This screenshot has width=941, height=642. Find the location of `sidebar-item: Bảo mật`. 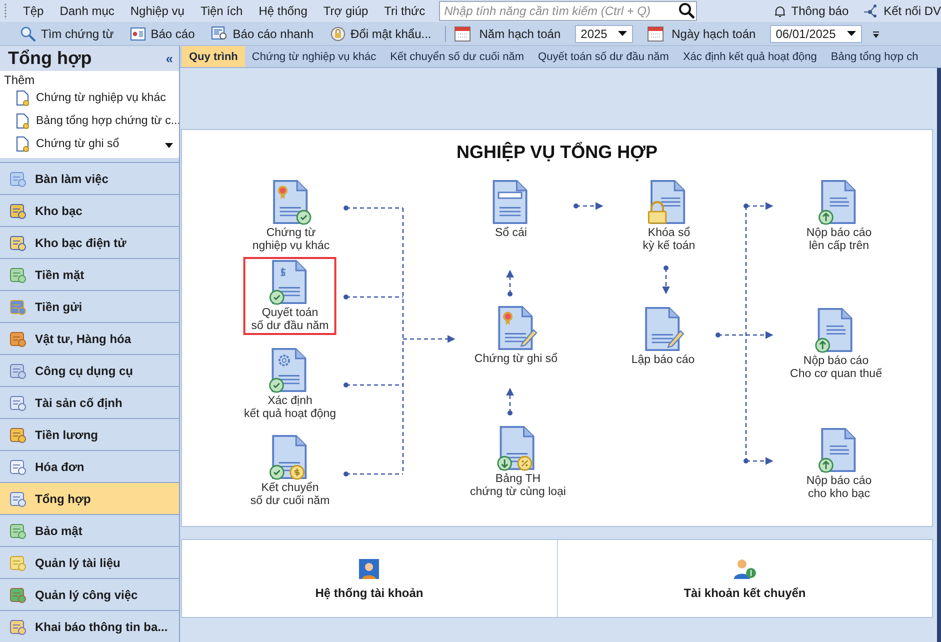

sidebar-item: Bảo mật is located at coordinates (89, 530).